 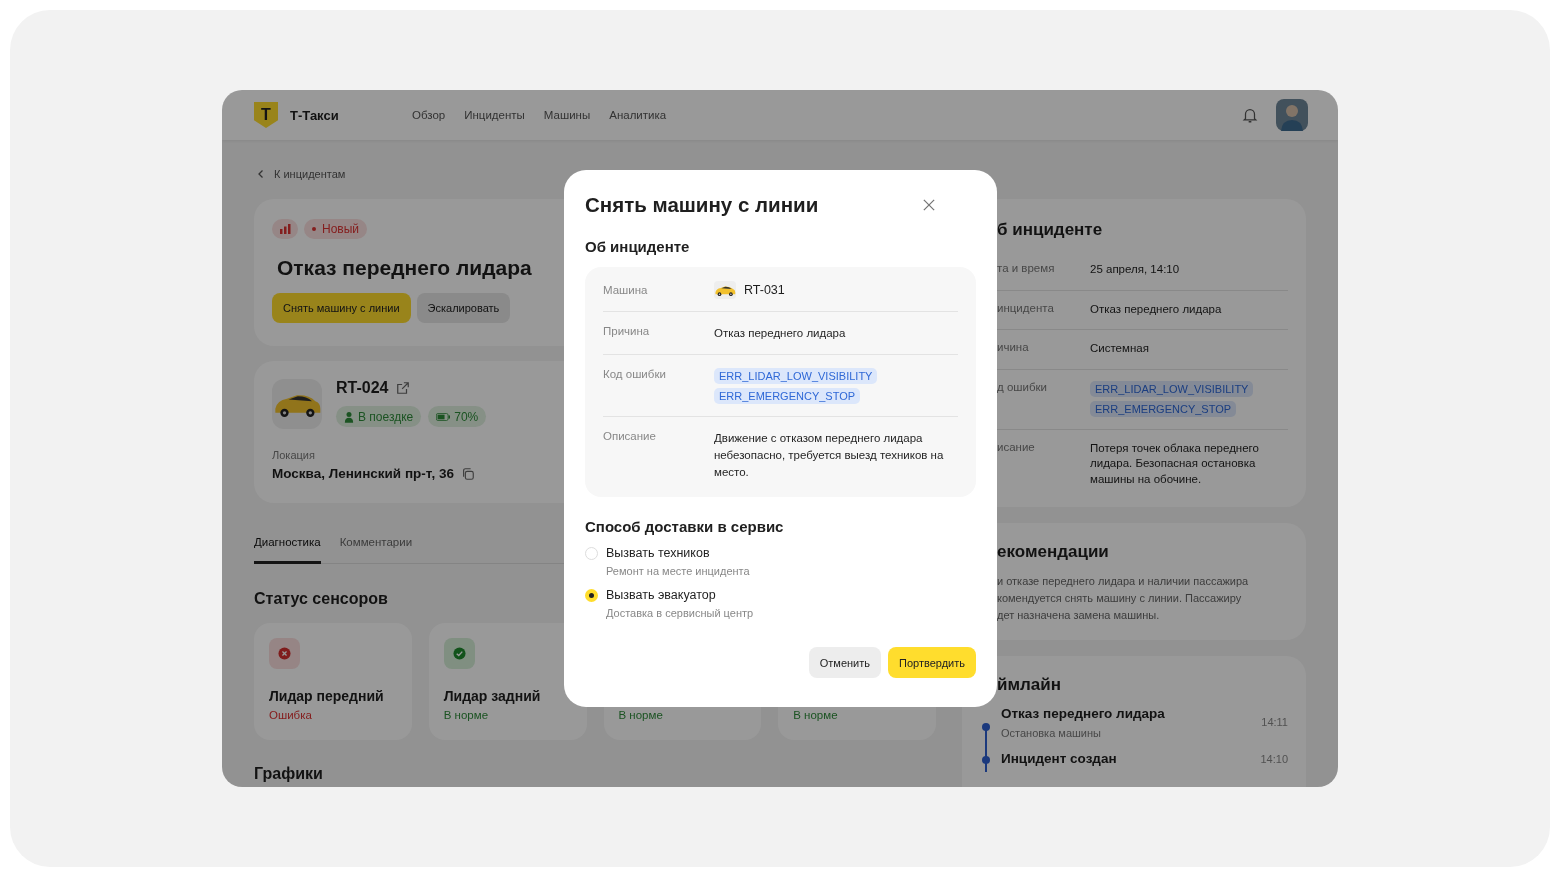 What do you see at coordinates (457, 416) in the screenshot?
I see `battery-badge: 70%` at bounding box center [457, 416].